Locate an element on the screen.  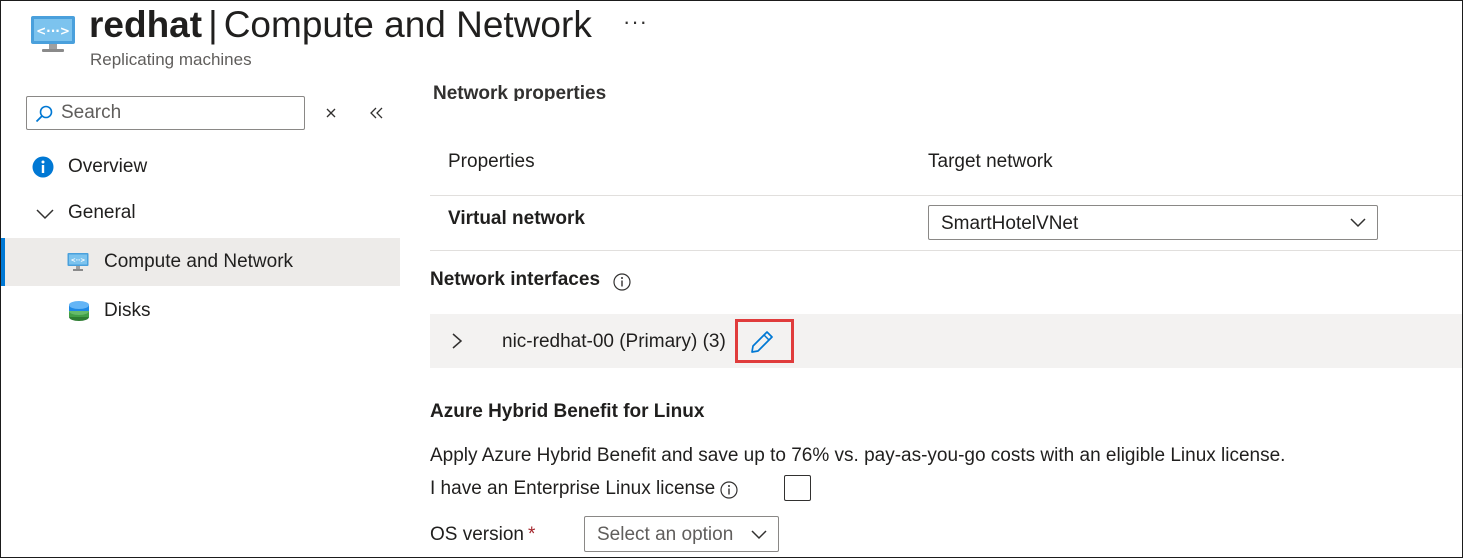
sidebar-item-label: Disks is located at coordinates (127, 310).